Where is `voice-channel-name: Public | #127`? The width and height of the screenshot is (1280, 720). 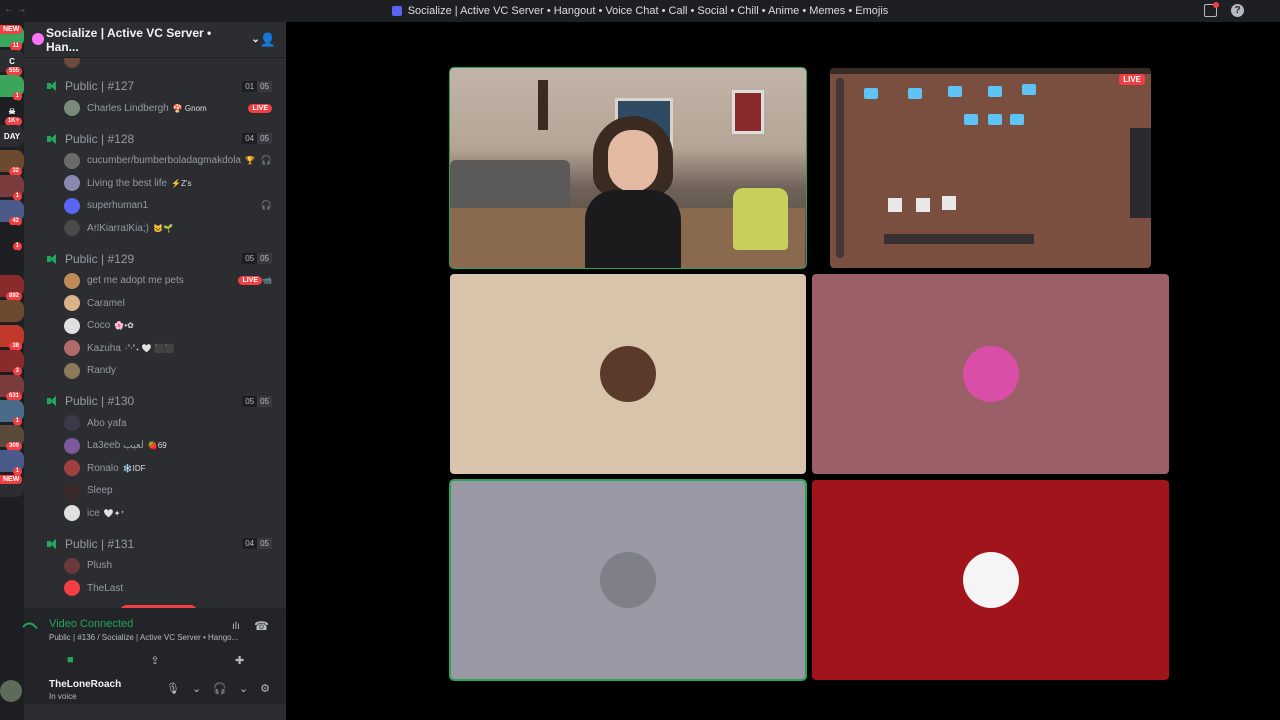 voice-channel-name: Public | #127 is located at coordinates (100, 86).